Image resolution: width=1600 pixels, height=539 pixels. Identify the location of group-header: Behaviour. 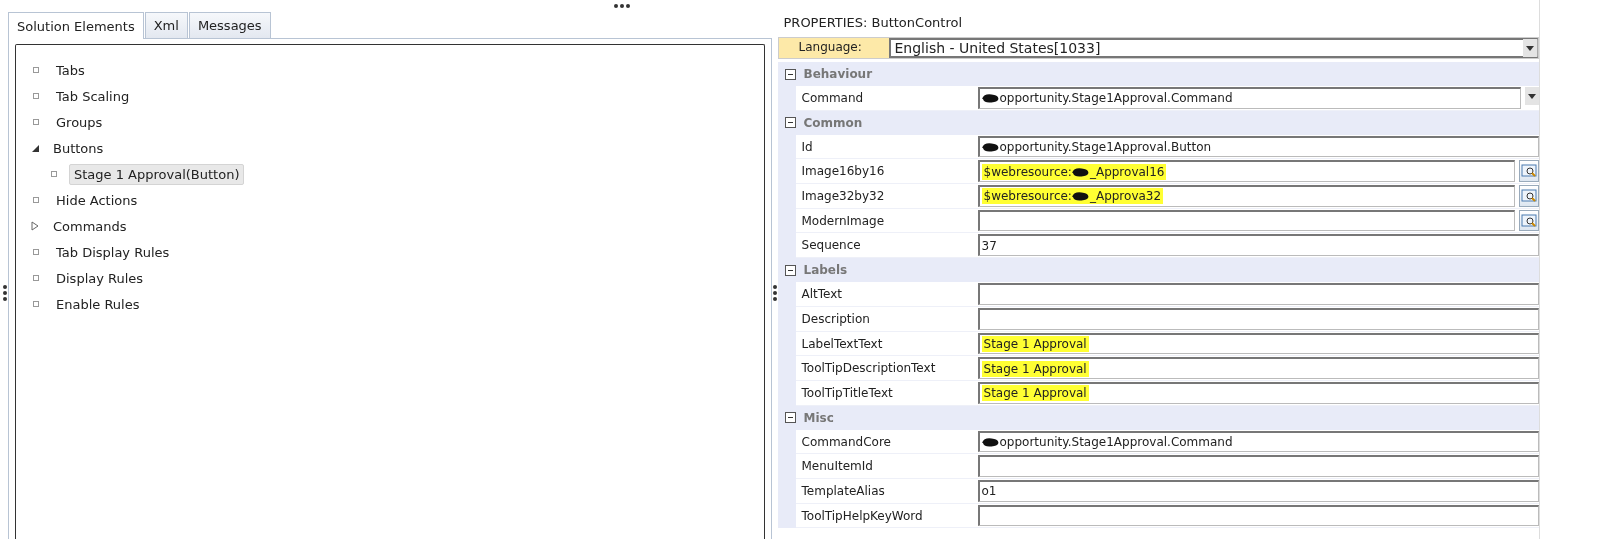
(838, 74).